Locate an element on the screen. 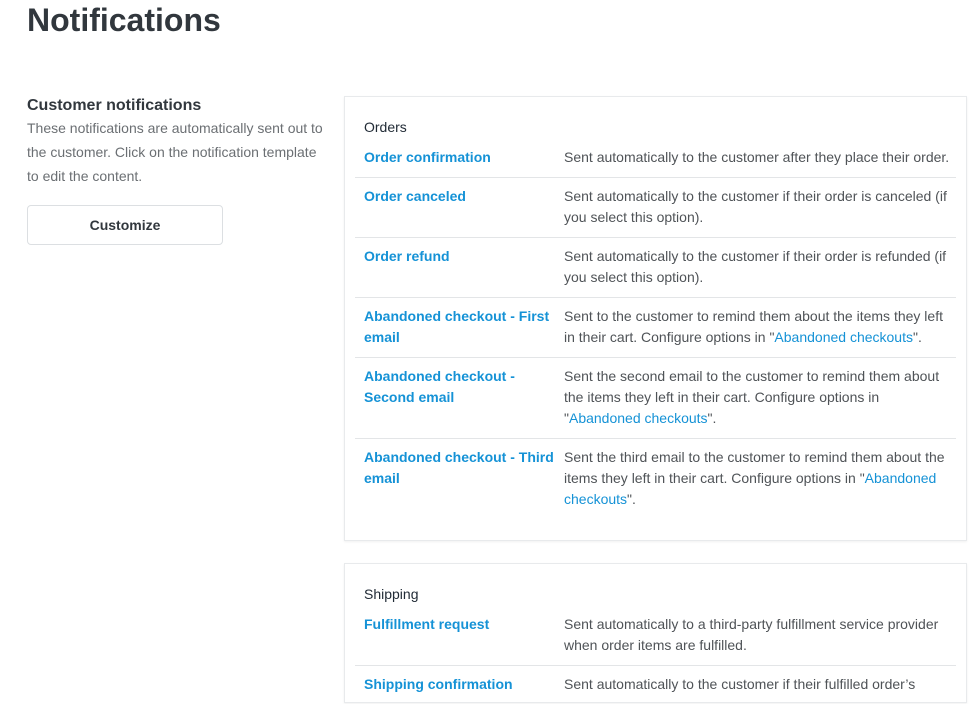 Image resolution: width=976 pixels, height=704 pixels. notification-template-link: Abandoned checkout - Second email is located at coordinates (464, 397).